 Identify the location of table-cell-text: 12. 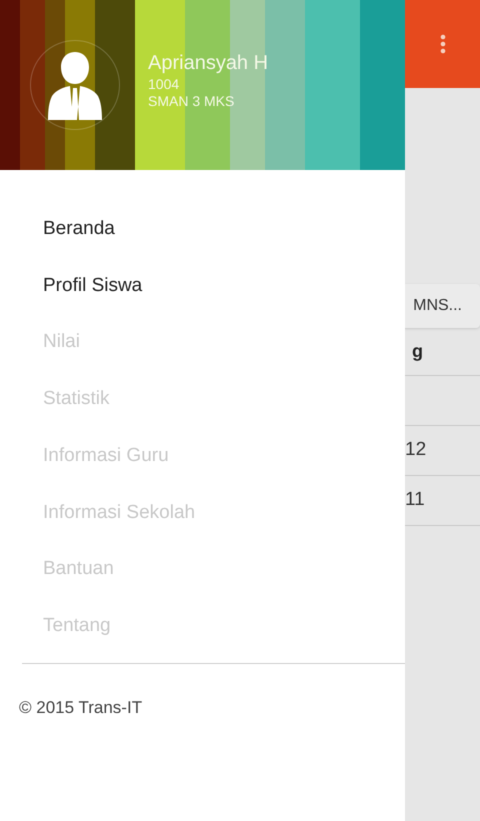
(415, 450).